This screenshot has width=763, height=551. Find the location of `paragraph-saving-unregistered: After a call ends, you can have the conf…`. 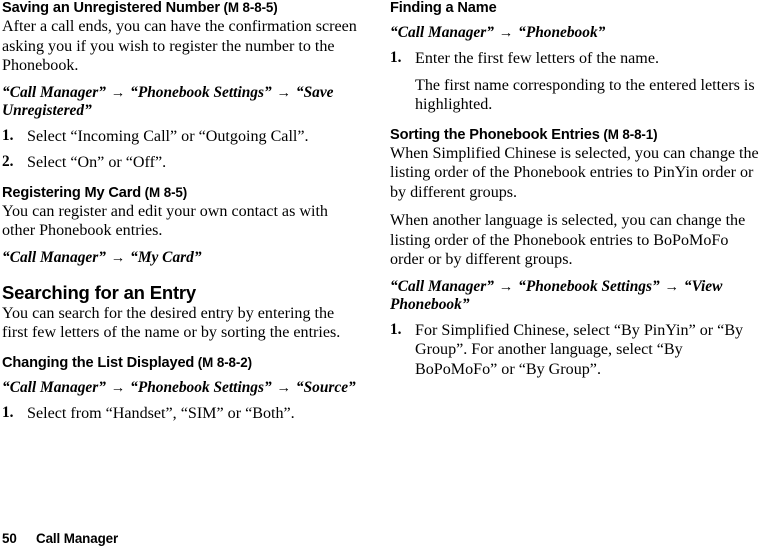

paragraph-saving-unregistered: After a call ends, you can have the conf… is located at coordinates (179, 46).